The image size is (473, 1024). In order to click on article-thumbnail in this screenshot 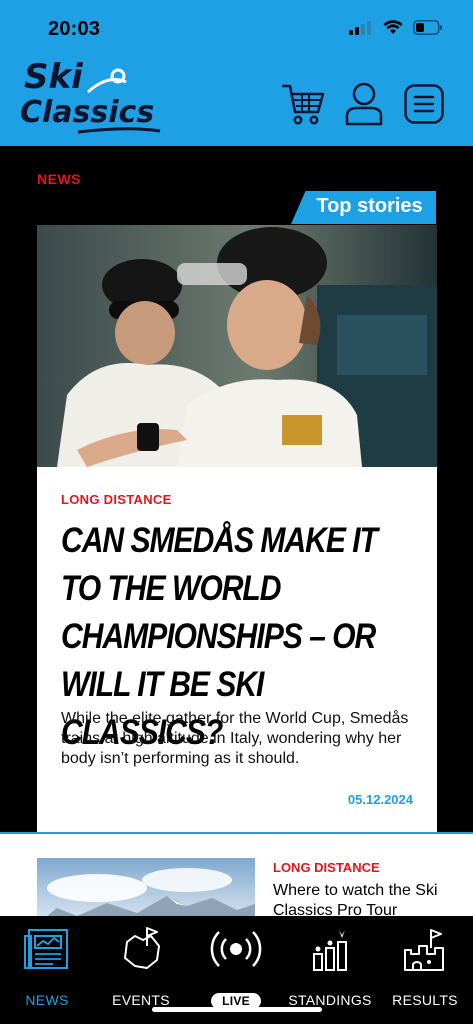, I will do `click(146, 891)`.